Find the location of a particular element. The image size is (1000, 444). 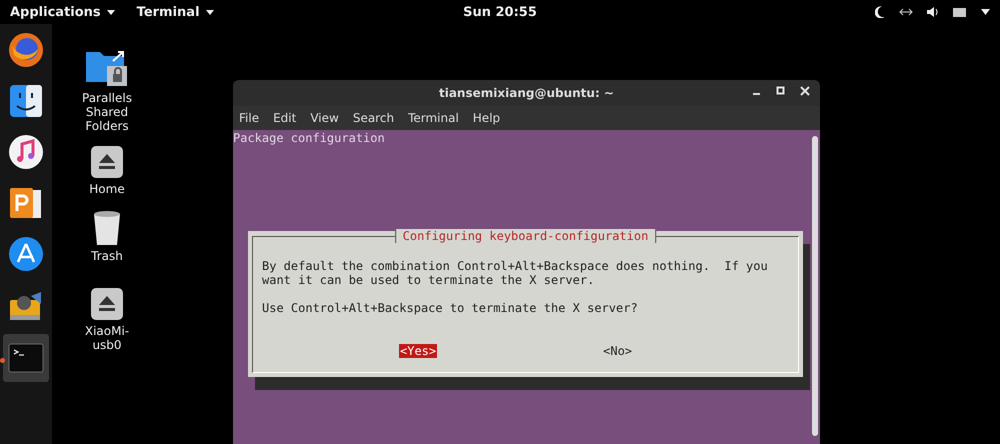

moon-icon is located at coordinates (880, 12).